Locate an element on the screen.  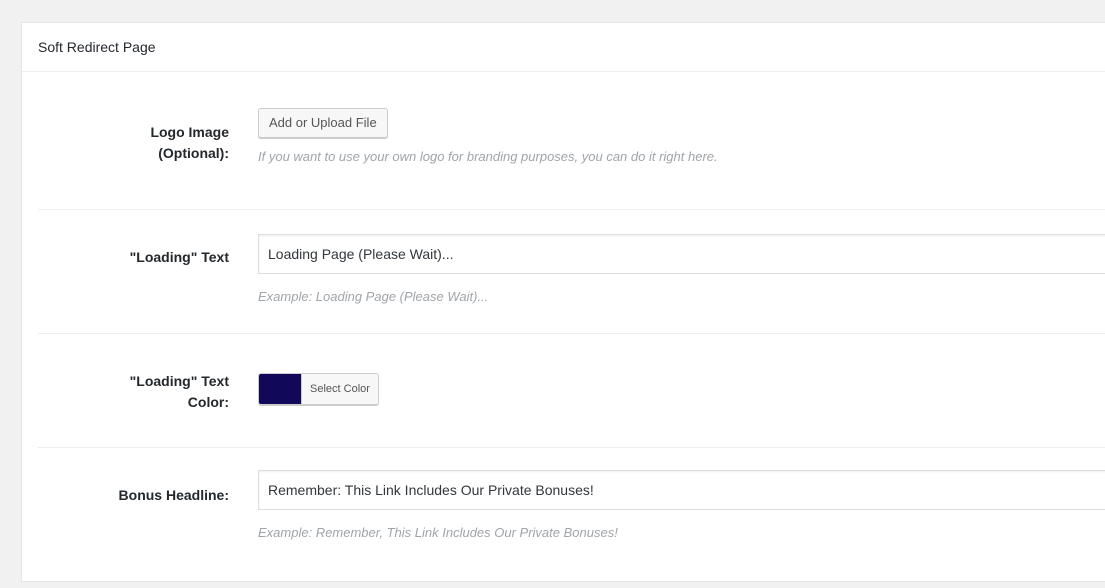
loading-text-color-label-line1: "Loading" Text is located at coordinates (179, 381).